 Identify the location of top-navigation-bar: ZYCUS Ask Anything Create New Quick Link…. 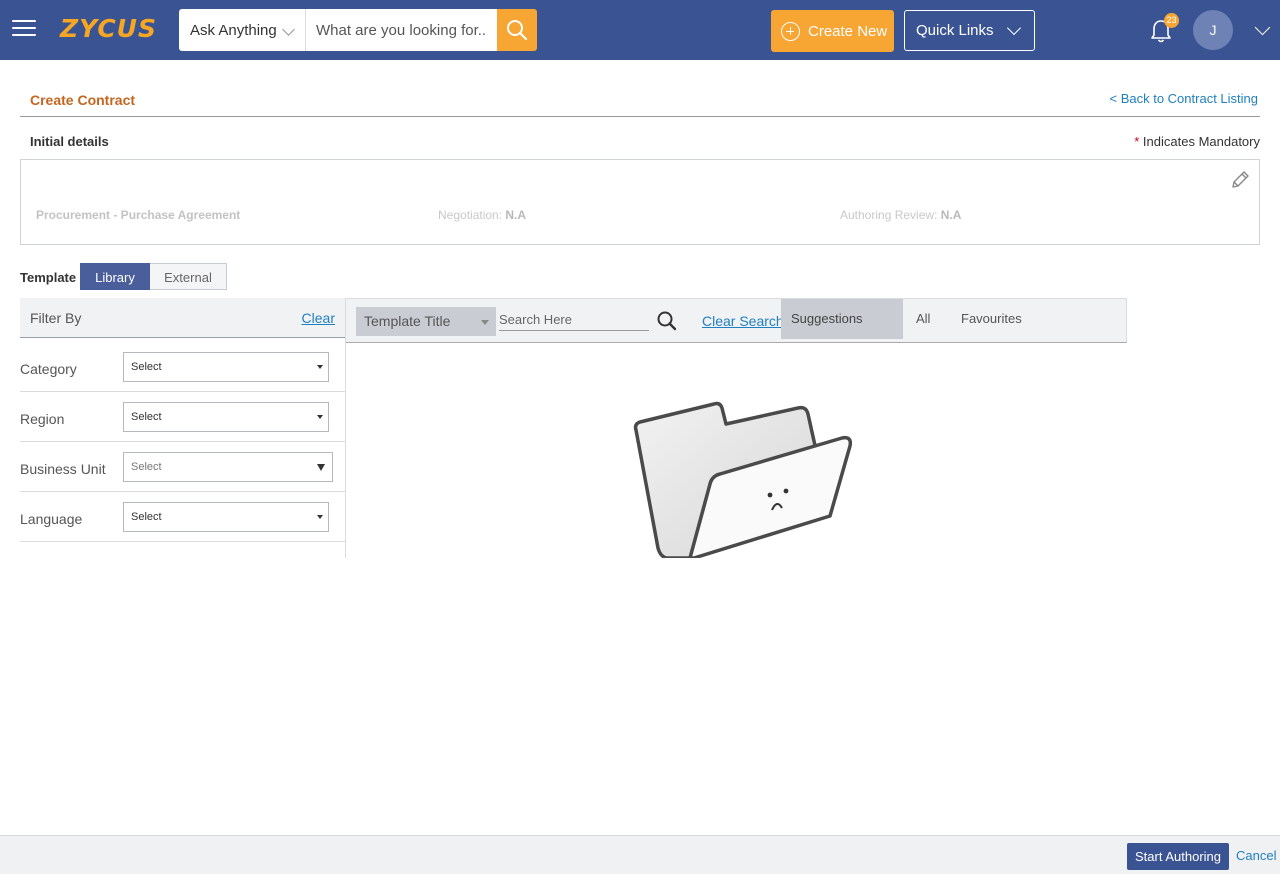
(640, 30).